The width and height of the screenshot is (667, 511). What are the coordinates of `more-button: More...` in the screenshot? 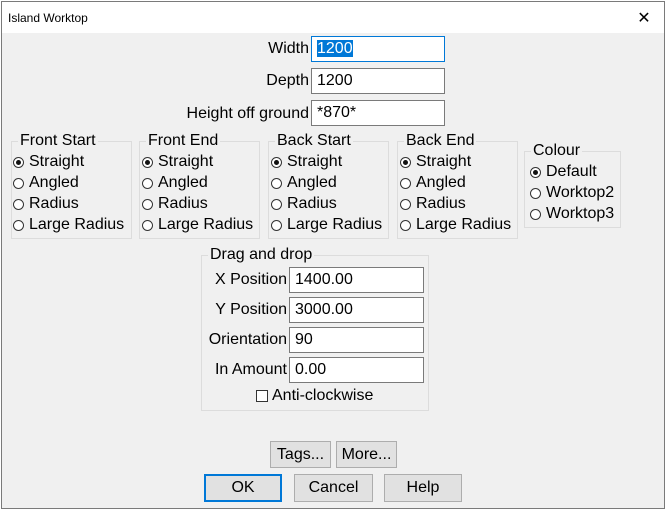 It's located at (366, 454).